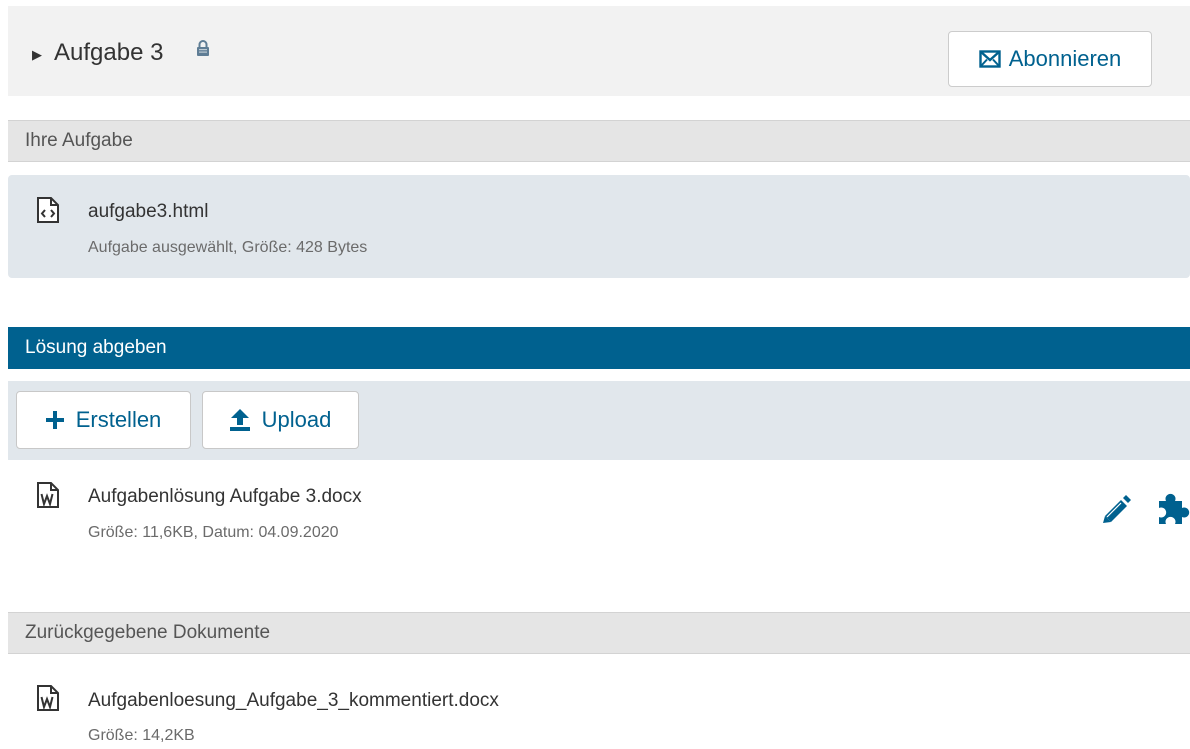  What do you see at coordinates (54, 420) in the screenshot?
I see `plus-icon` at bounding box center [54, 420].